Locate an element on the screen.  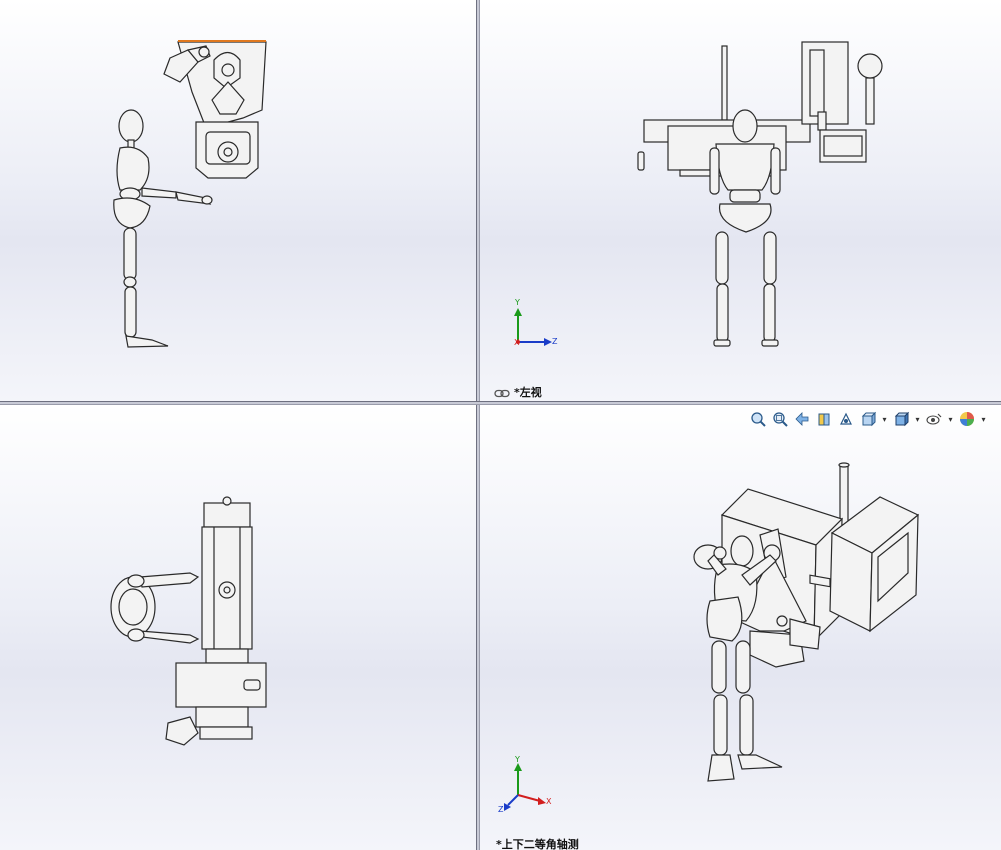
viewport-splitter-horizontal is located at coordinates (500, 403).